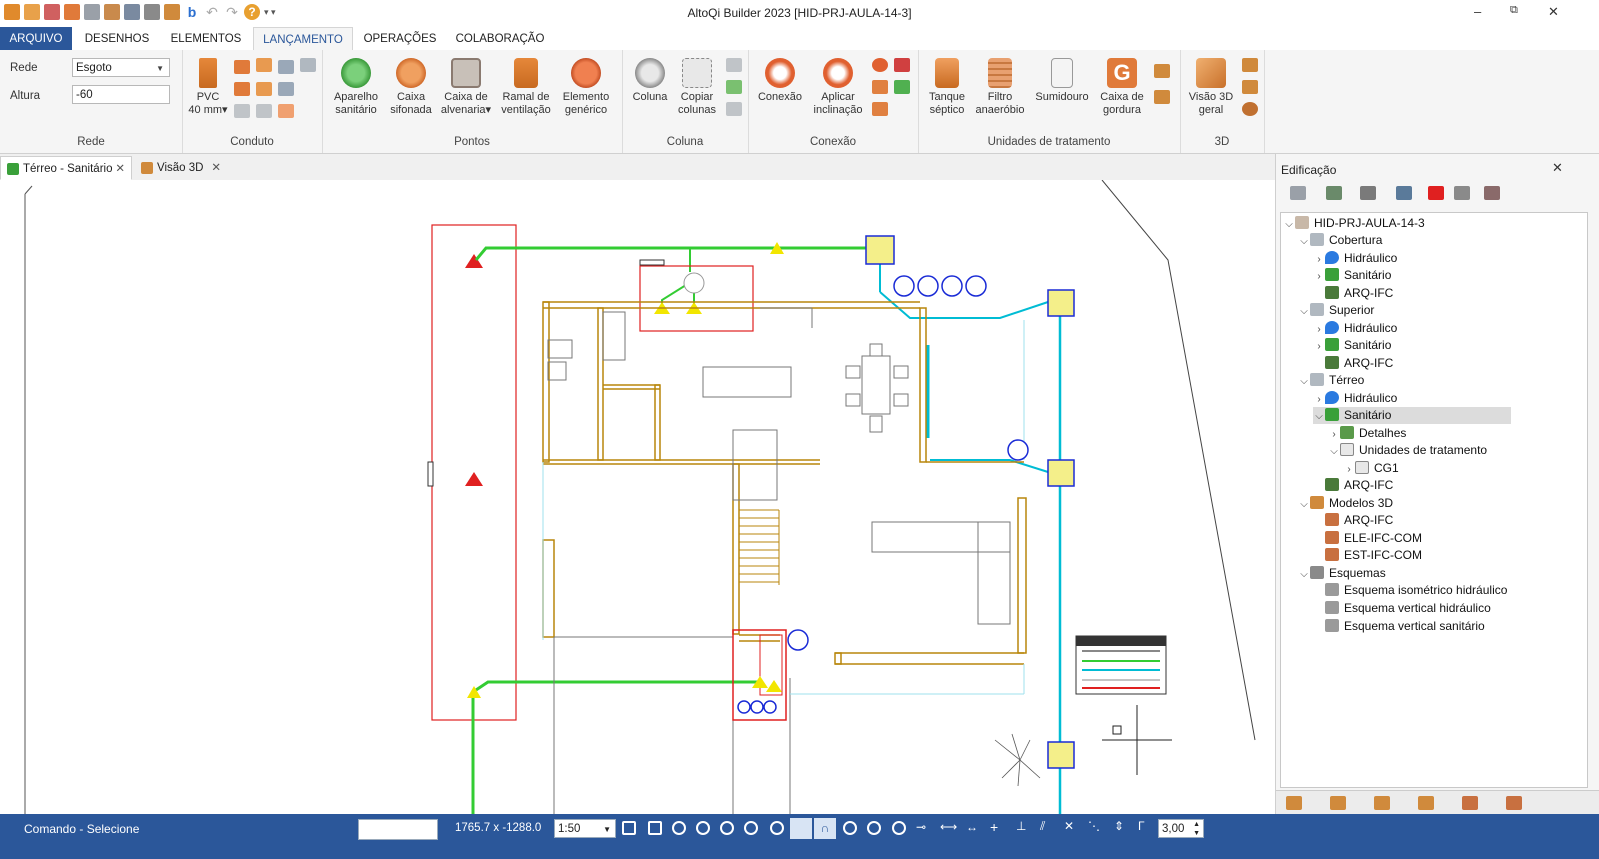 Image resolution: width=1599 pixels, height=859 pixels. Describe the element at coordinates (1181, 828) in the screenshot. I see `grid-size-input: 3,00 ▲ ▼` at that location.